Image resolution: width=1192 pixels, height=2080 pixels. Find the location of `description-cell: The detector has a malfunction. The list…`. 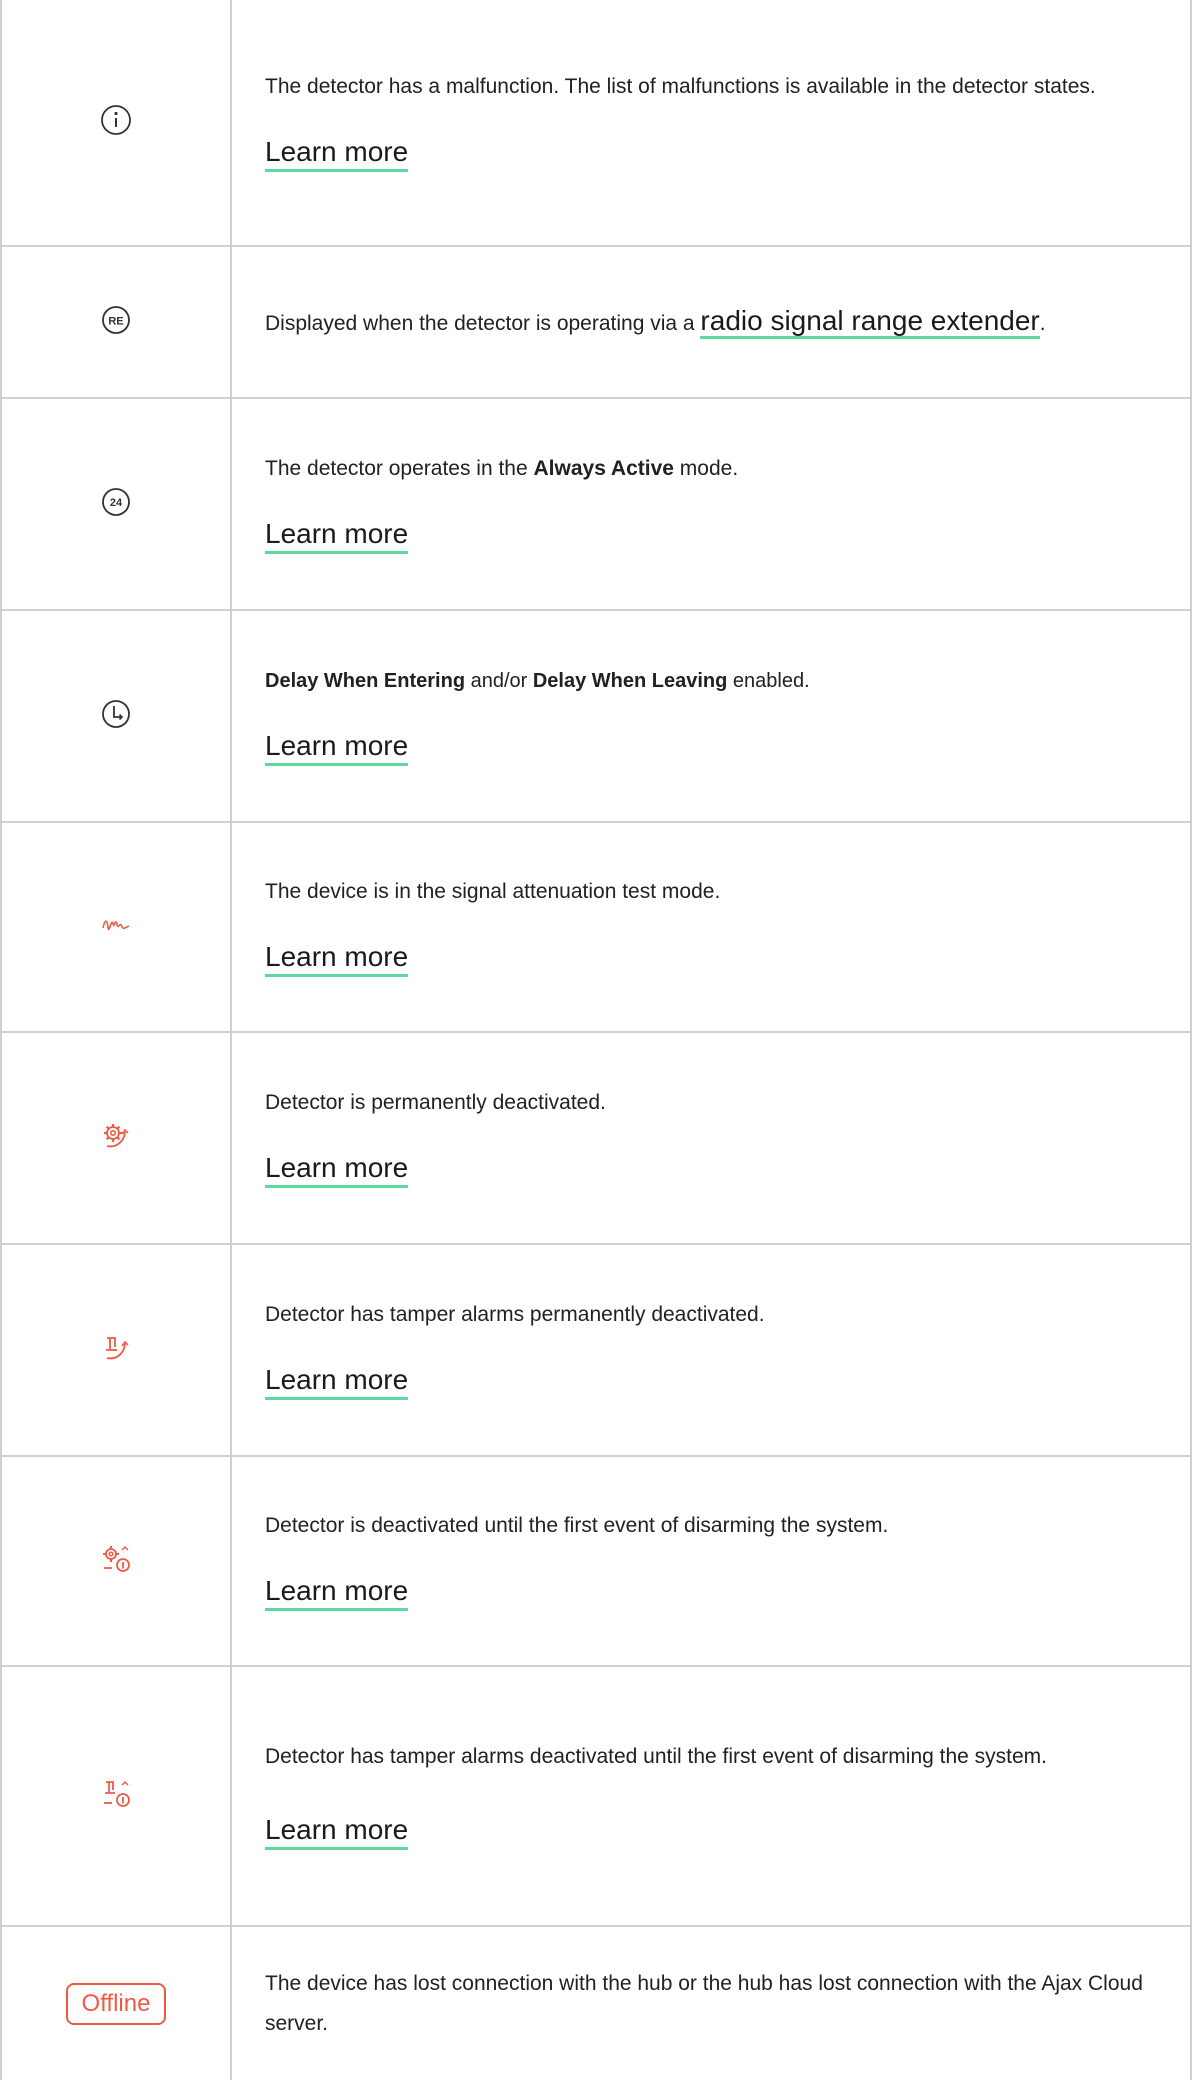

description-cell: The detector has a malfunction. The list… is located at coordinates (711, 123).